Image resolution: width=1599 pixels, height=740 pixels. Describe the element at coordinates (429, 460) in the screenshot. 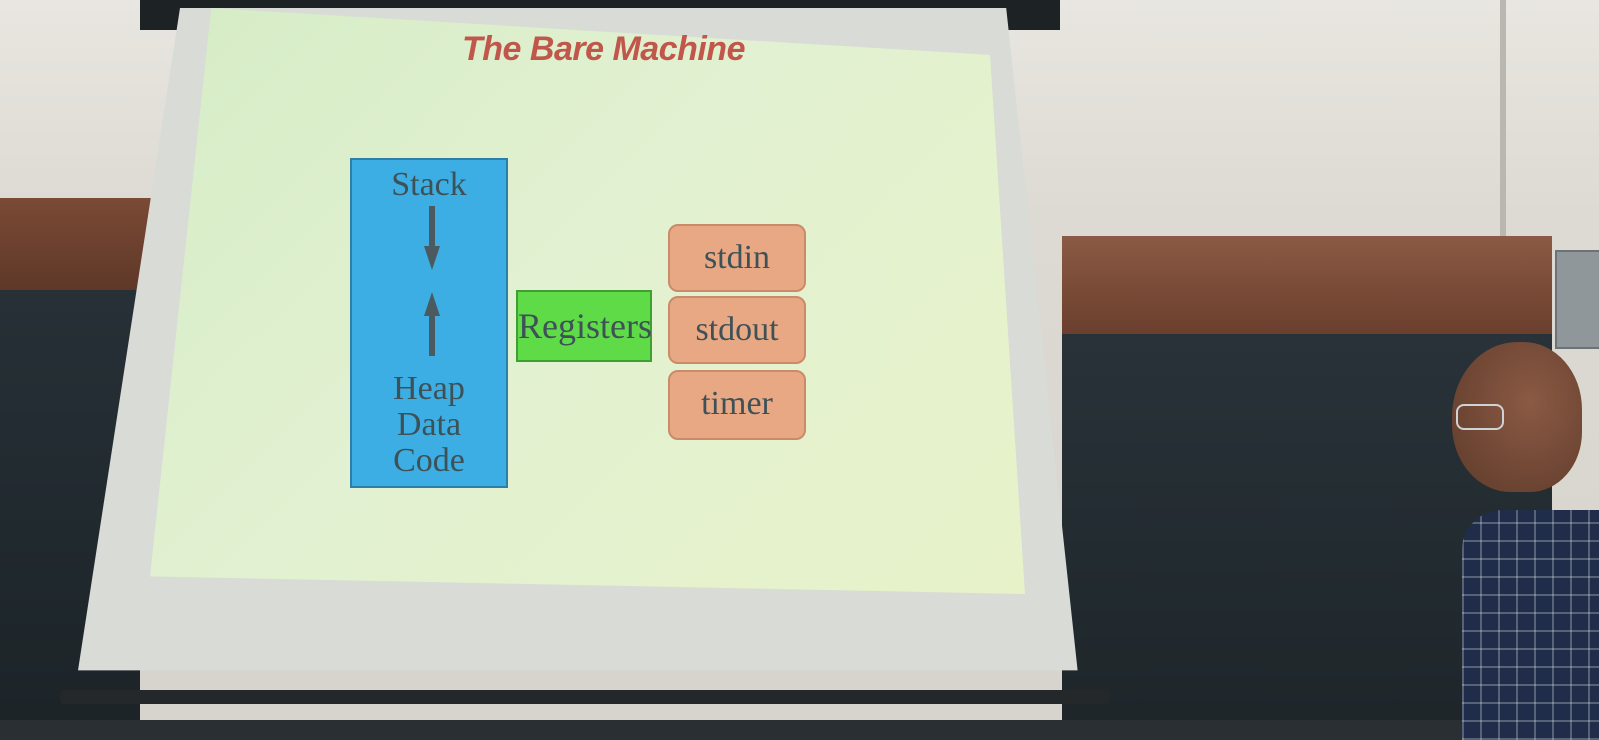

I see `code-label: Code` at that location.